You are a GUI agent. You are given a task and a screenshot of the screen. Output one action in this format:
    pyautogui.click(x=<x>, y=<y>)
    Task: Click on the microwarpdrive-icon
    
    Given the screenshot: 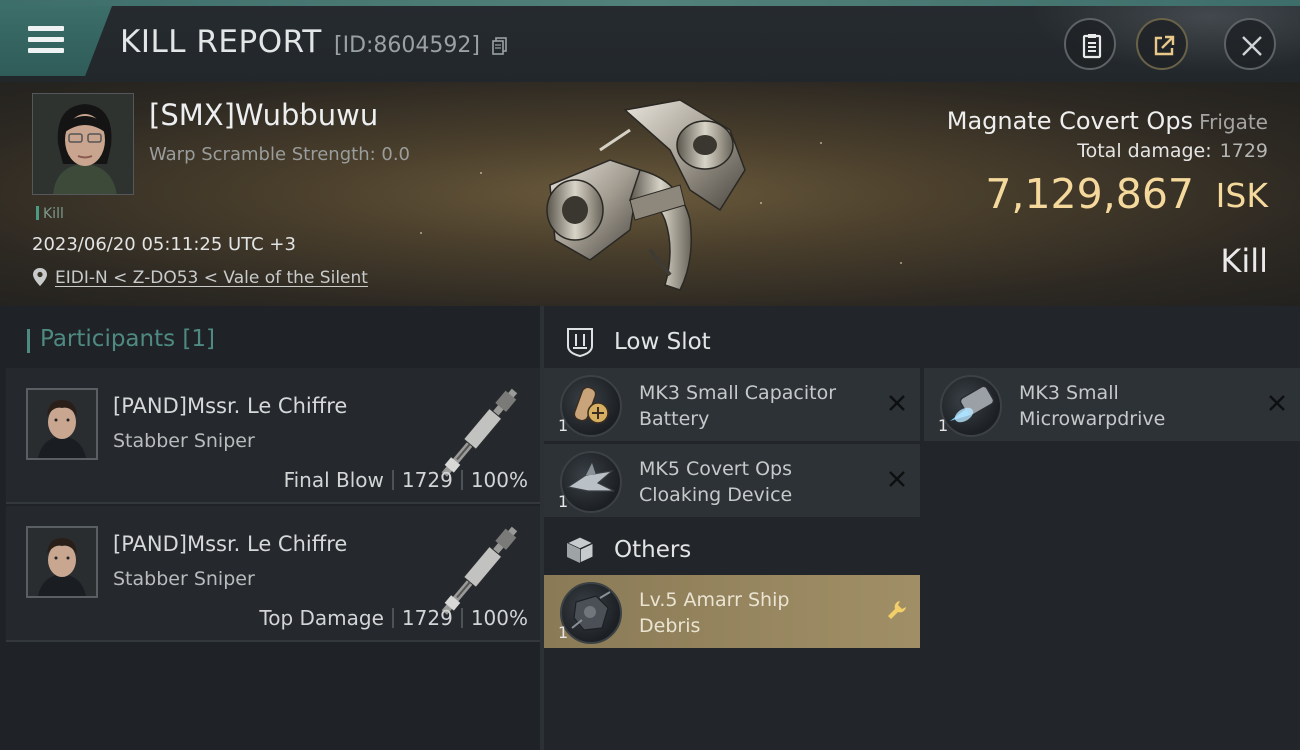 What is the action you would take?
    pyautogui.click(x=971, y=406)
    